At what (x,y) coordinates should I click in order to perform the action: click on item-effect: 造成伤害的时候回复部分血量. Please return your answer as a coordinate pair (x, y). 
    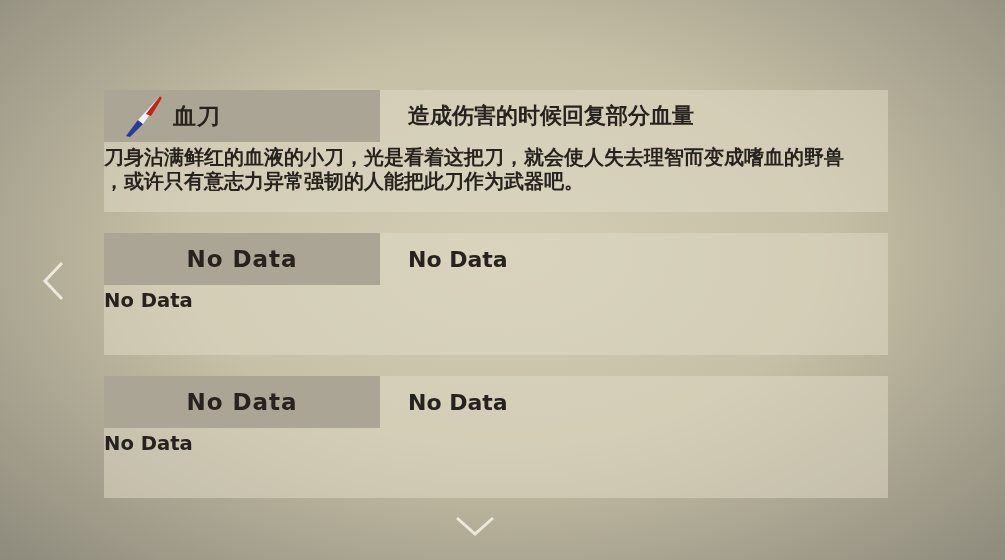
    Looking at the image, I should click on (551, 116).